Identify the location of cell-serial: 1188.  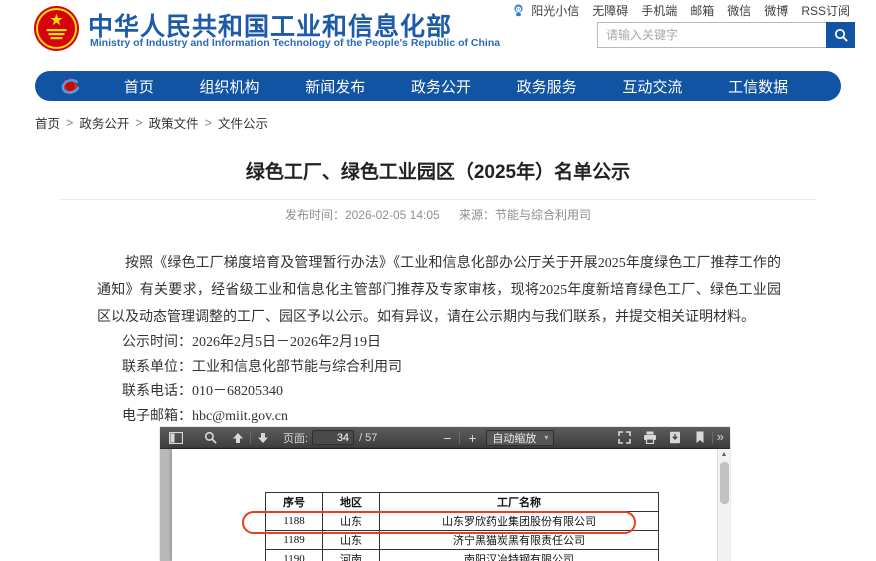
(294, 521).